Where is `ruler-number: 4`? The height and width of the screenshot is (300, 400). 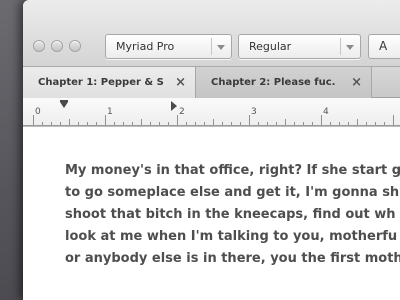
ruler-number: 4 is located at coordinates (326, 112).